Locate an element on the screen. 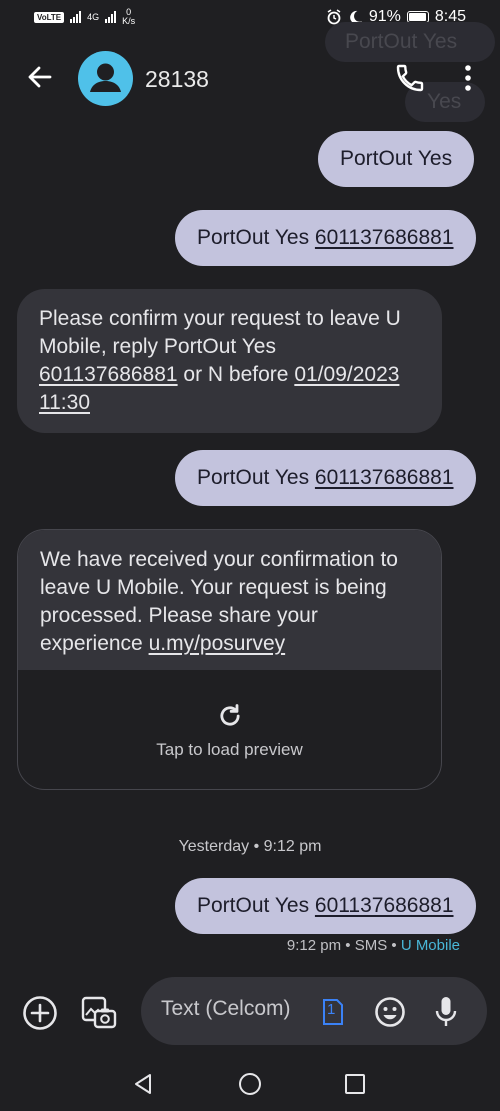  back-arrow-icon is located at coordinates (39, 77).